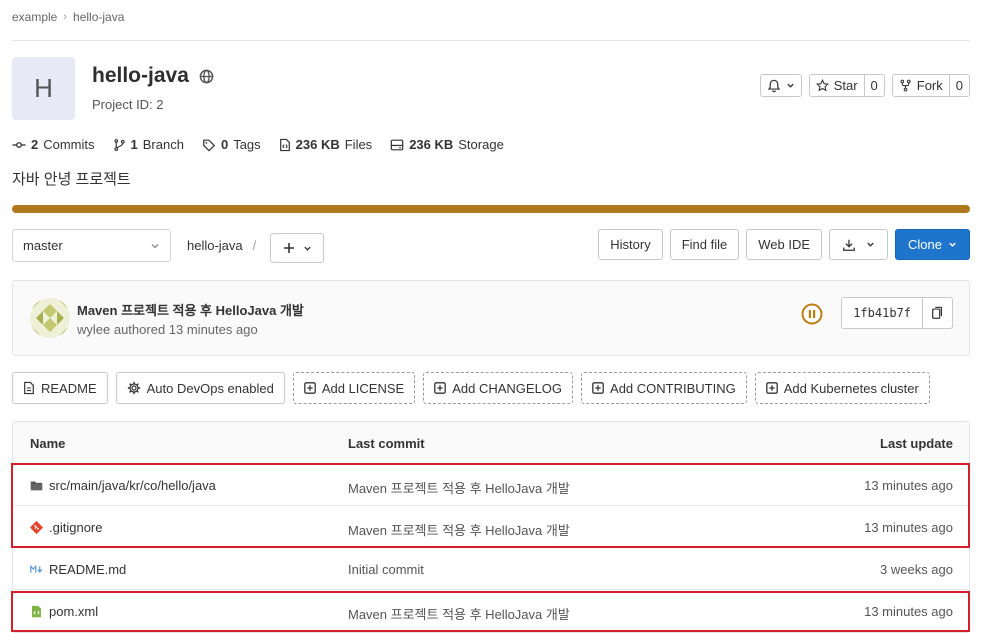 The image size is (983, 640). Describe the element at coordinates (354, 388) in the screenshot. I see `add-license-button: Add LICENSE` at that location.